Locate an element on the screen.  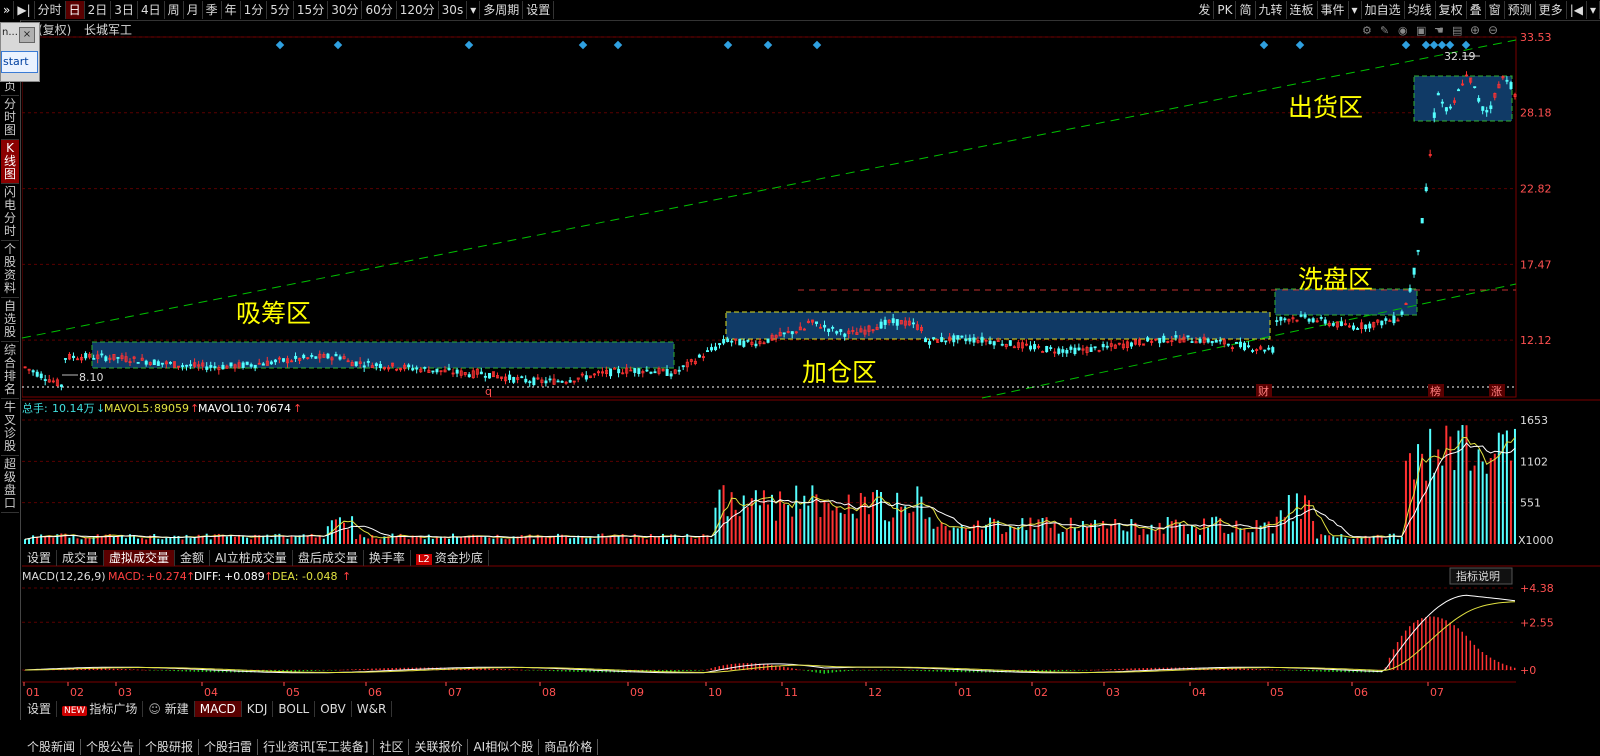
toolbar-right-button-4: 连板 is located at coordinates (1302, 10).